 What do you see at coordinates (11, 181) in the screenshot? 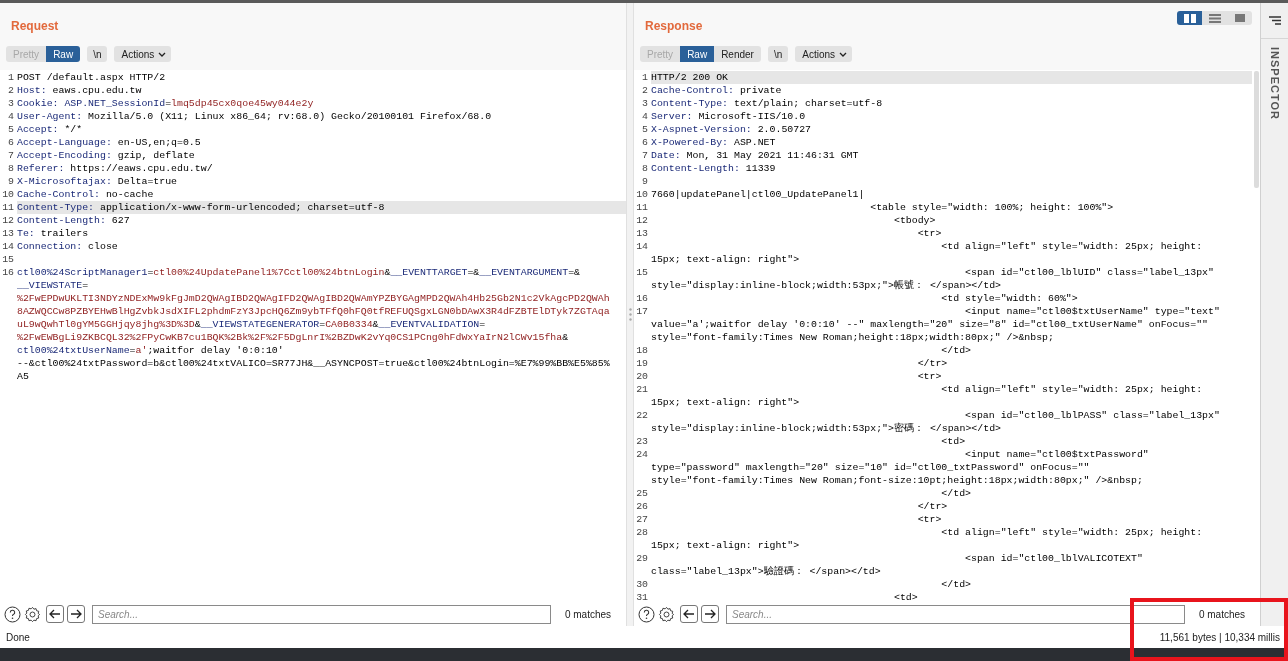
I see `line-number: 9` at bounding box center [11, 181].